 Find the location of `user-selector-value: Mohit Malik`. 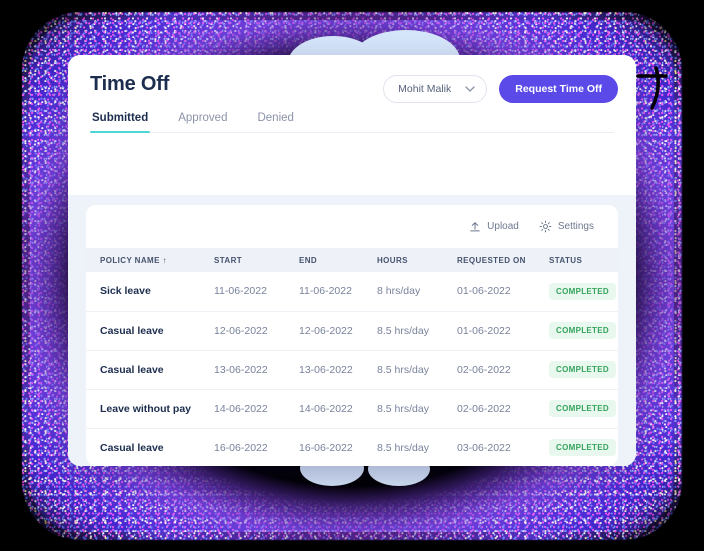

user-selector-value: Mohit Malik is located at coordinates (425, 89).